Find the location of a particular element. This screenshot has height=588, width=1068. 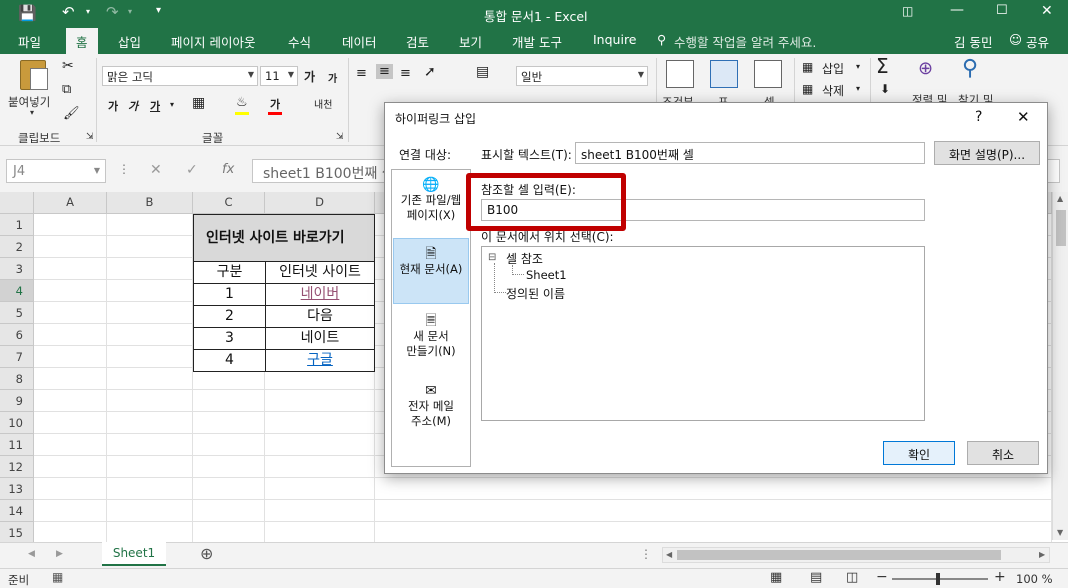

zoom-slider is located at coordinates (940, 579).